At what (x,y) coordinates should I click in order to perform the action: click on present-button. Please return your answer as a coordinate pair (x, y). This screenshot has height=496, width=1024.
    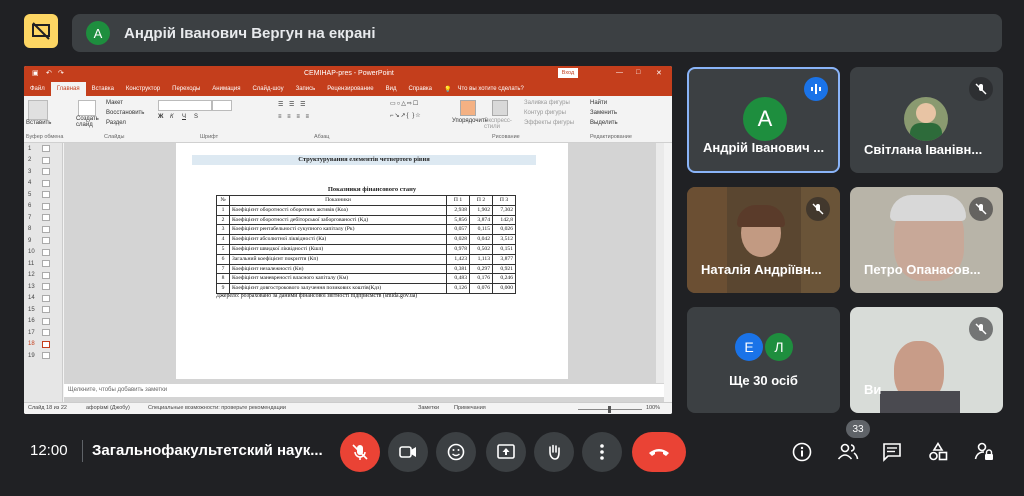
    Looking at the image, I should click on (506, 452).